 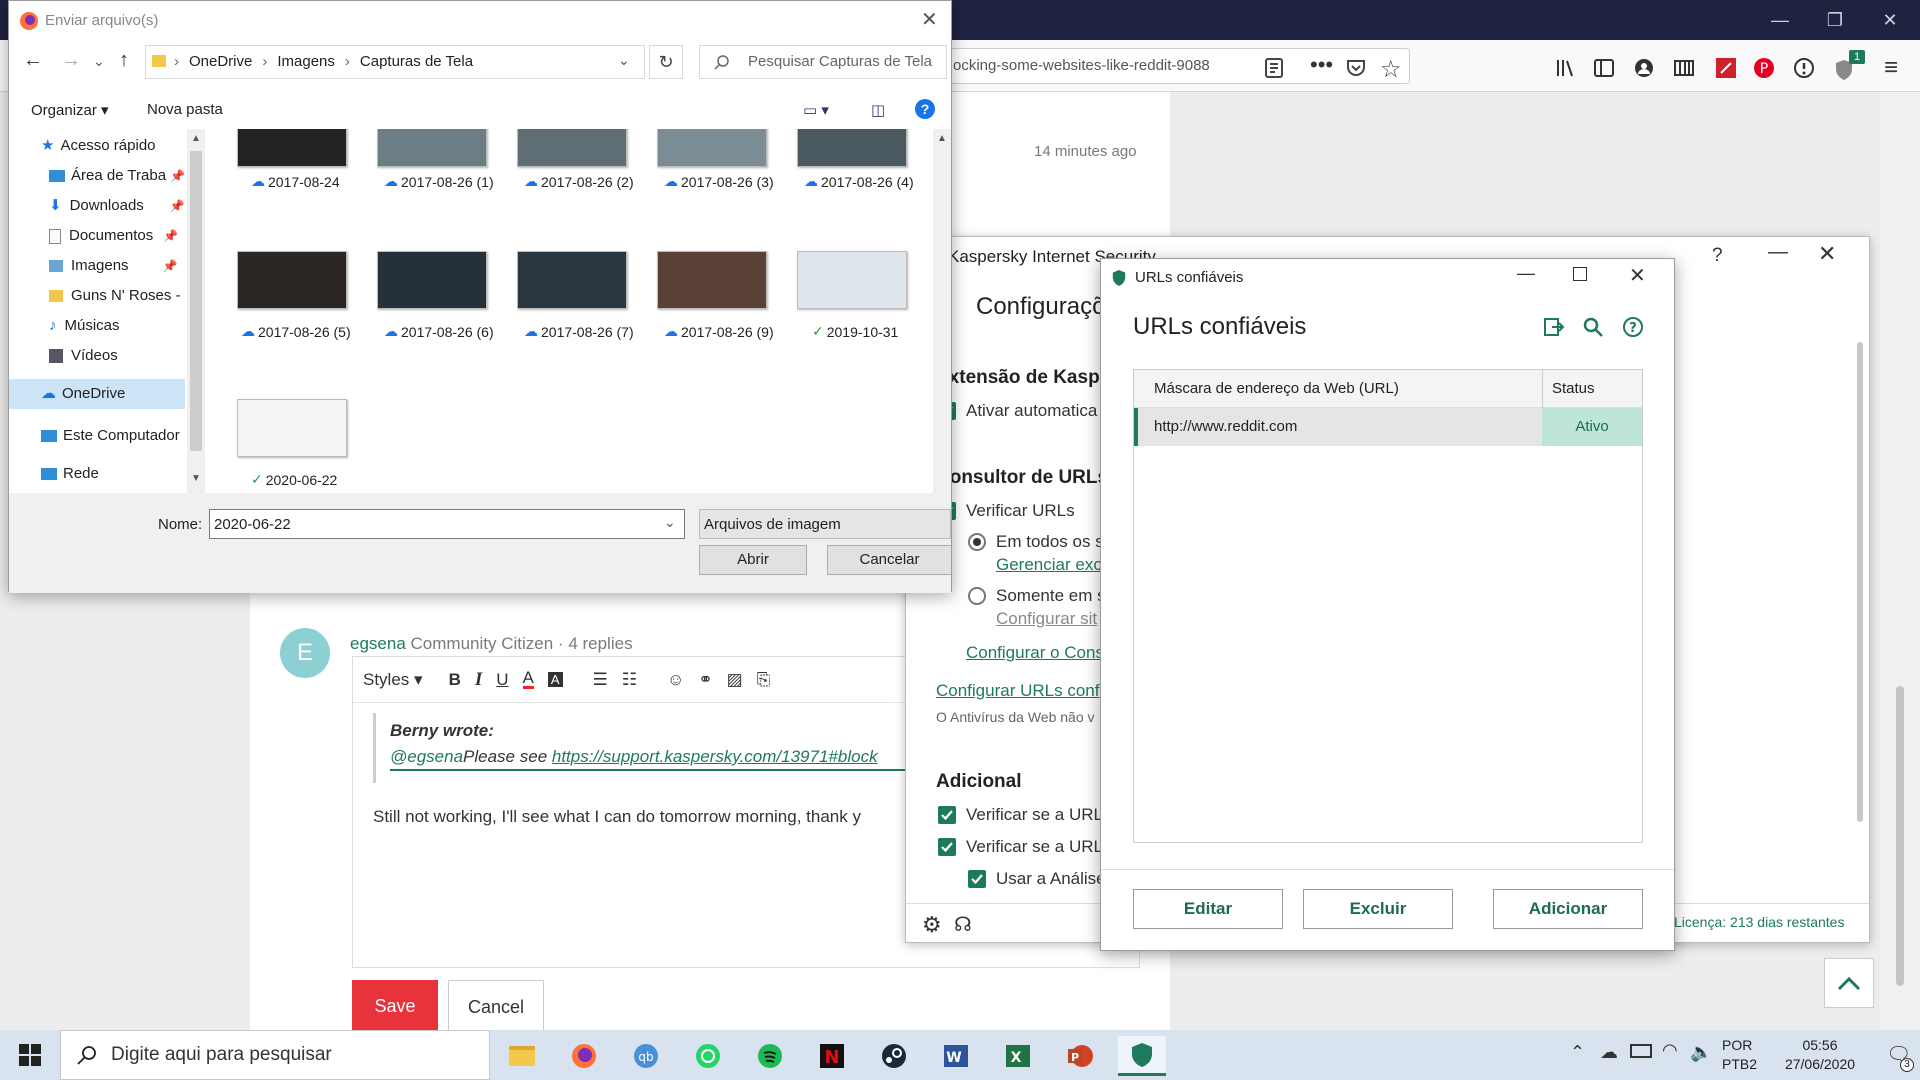 What do you see at coordinates (1526, 273) in the screenshot?
I see `minimize-icon: —` at bounding box center [1526, 273].